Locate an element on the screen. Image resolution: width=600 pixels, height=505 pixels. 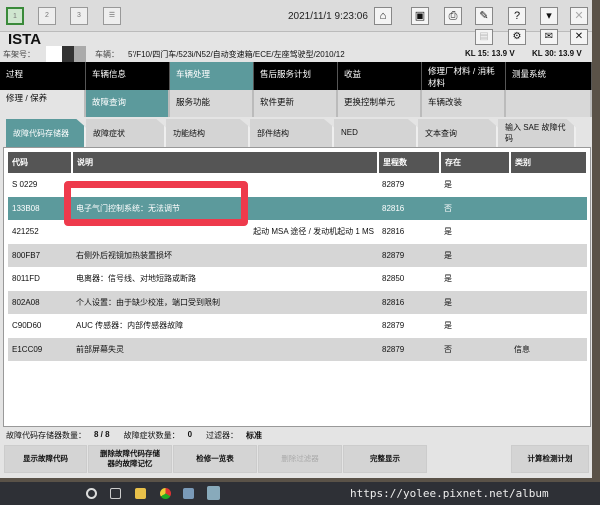
kl15: KL 15: 13.9 V is located at coordinates (490, 53).